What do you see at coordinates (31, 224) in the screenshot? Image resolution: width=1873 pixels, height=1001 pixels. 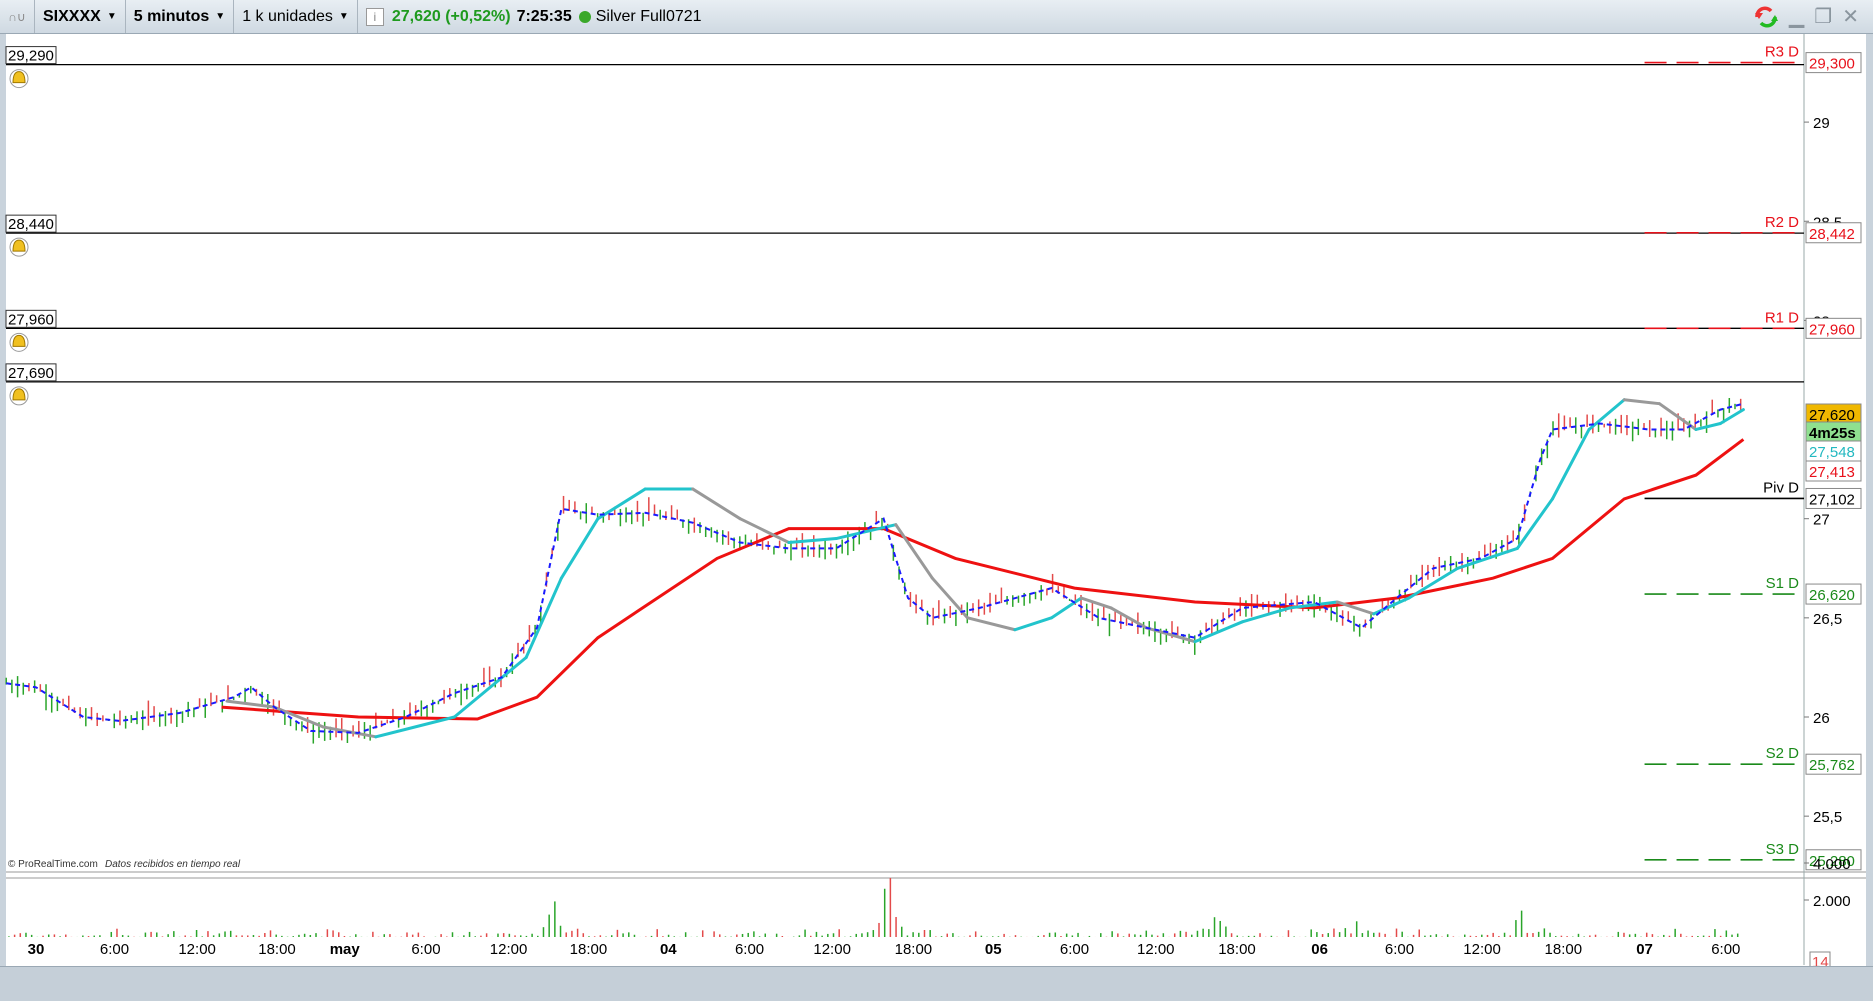 I see `alert-label: 28,440` at bounding box center [31, 224].